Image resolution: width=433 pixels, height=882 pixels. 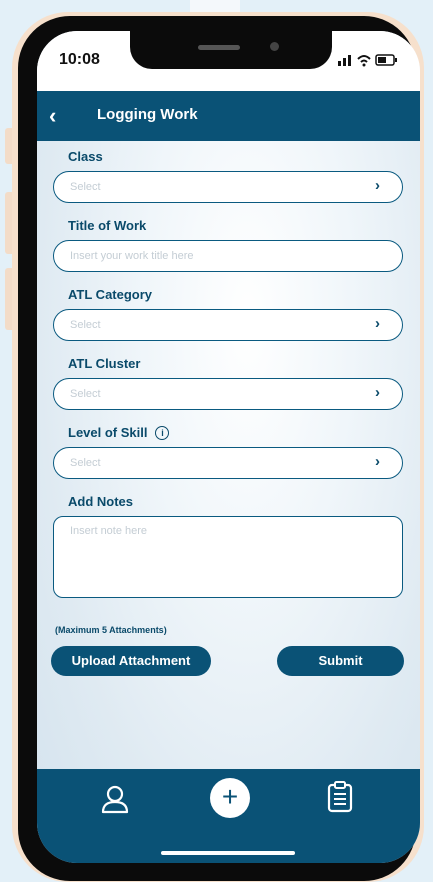 I want to click on signal-wifi-battery-icon, so click(x=367, y=60).